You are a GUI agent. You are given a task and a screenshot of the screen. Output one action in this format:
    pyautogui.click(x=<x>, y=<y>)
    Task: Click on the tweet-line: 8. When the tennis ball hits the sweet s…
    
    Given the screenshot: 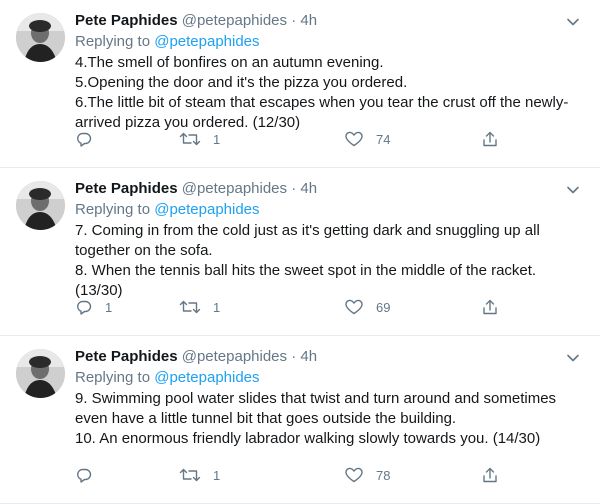 What is the action you would take?
    pyautogui.click(x=306, y=280)
    